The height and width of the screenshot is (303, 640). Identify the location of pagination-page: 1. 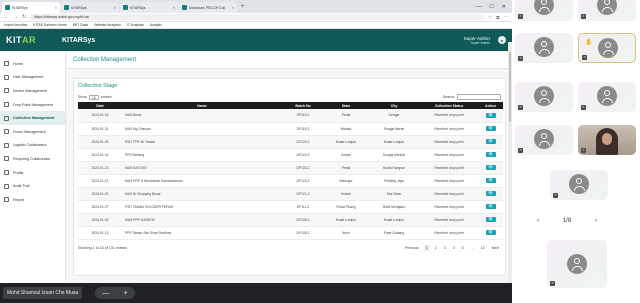
(426, 247).